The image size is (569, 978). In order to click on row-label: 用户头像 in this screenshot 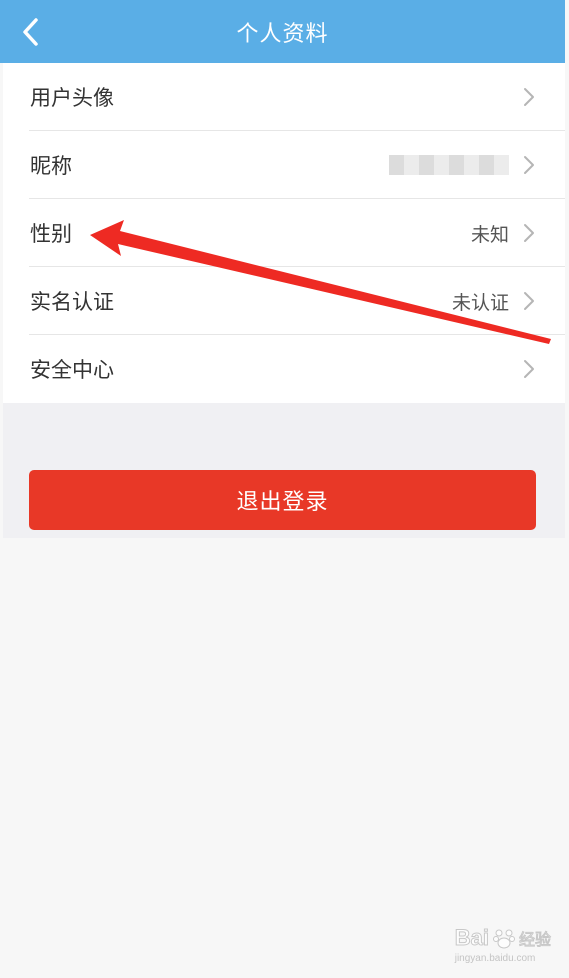, I will do `click(72, 98)`.